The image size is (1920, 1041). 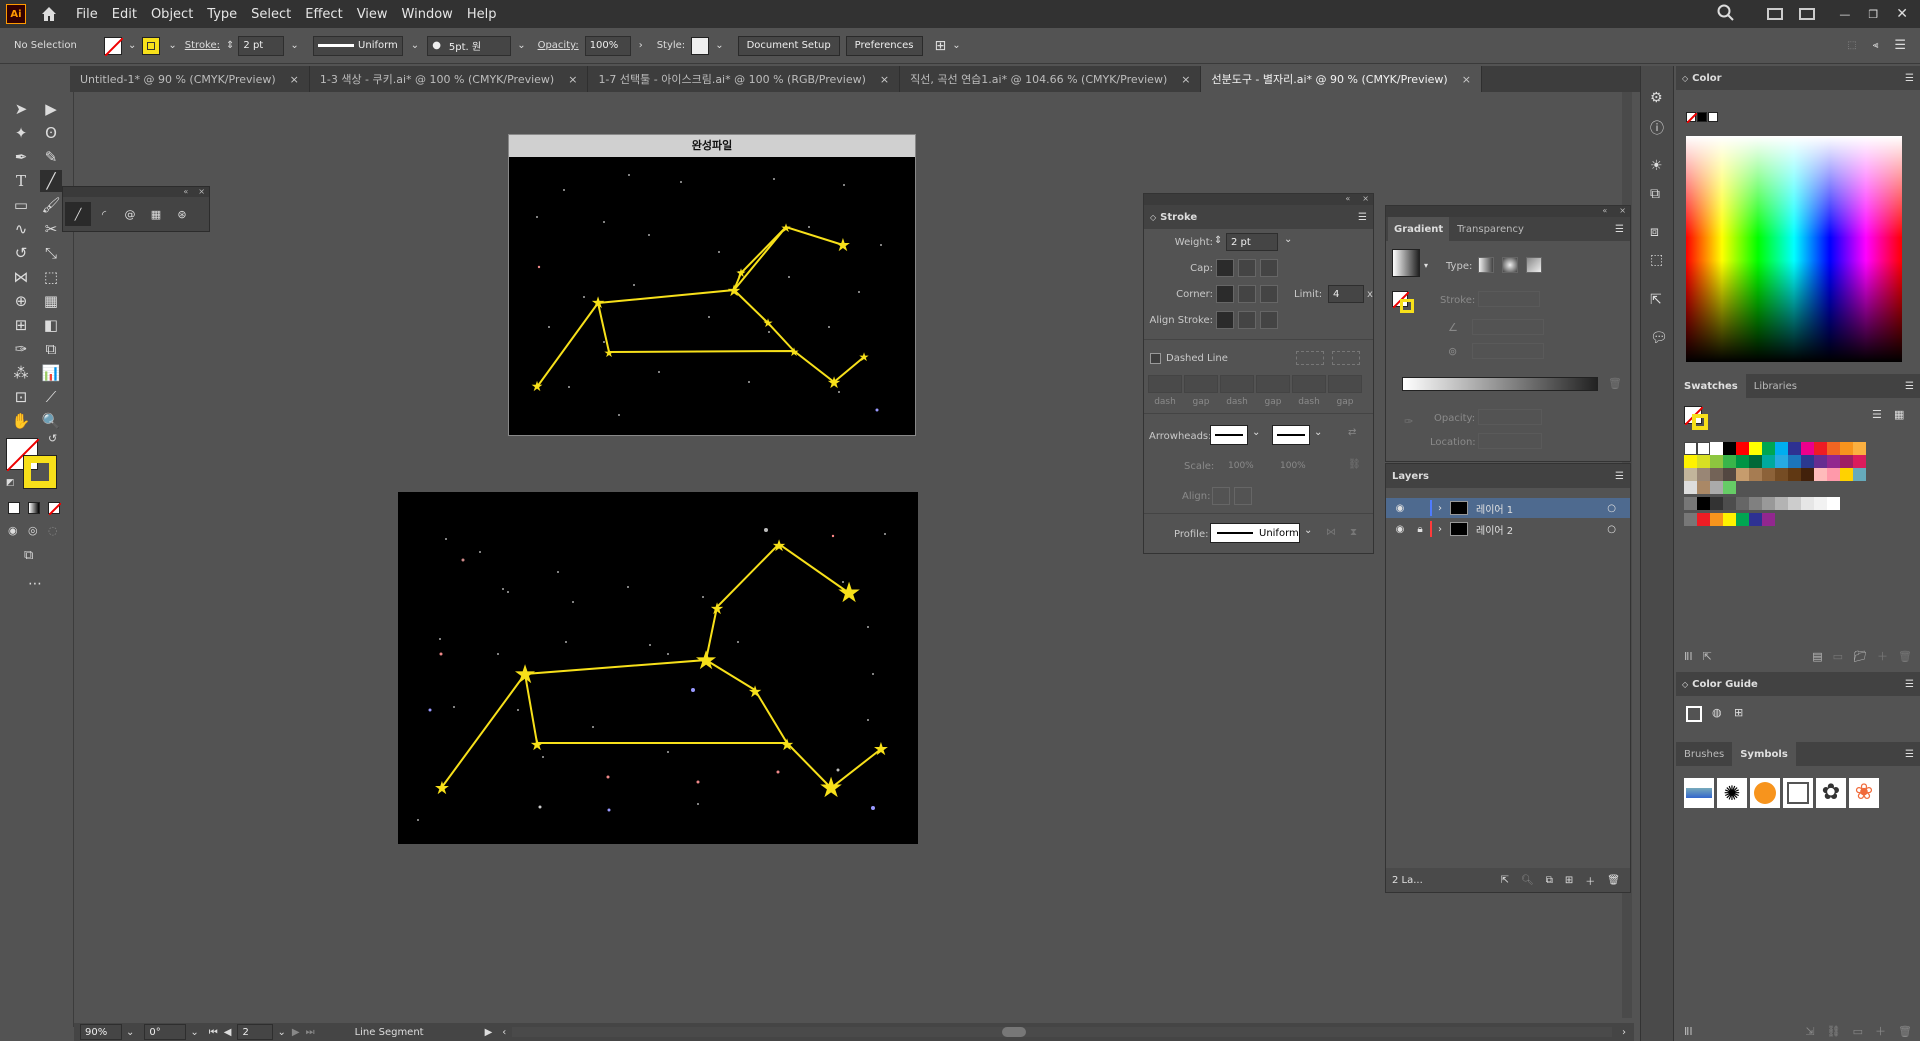 What do you see at coordinates (700, 45) in the screenshot?
I see `style-swatch` at bounding box center [700, 45].